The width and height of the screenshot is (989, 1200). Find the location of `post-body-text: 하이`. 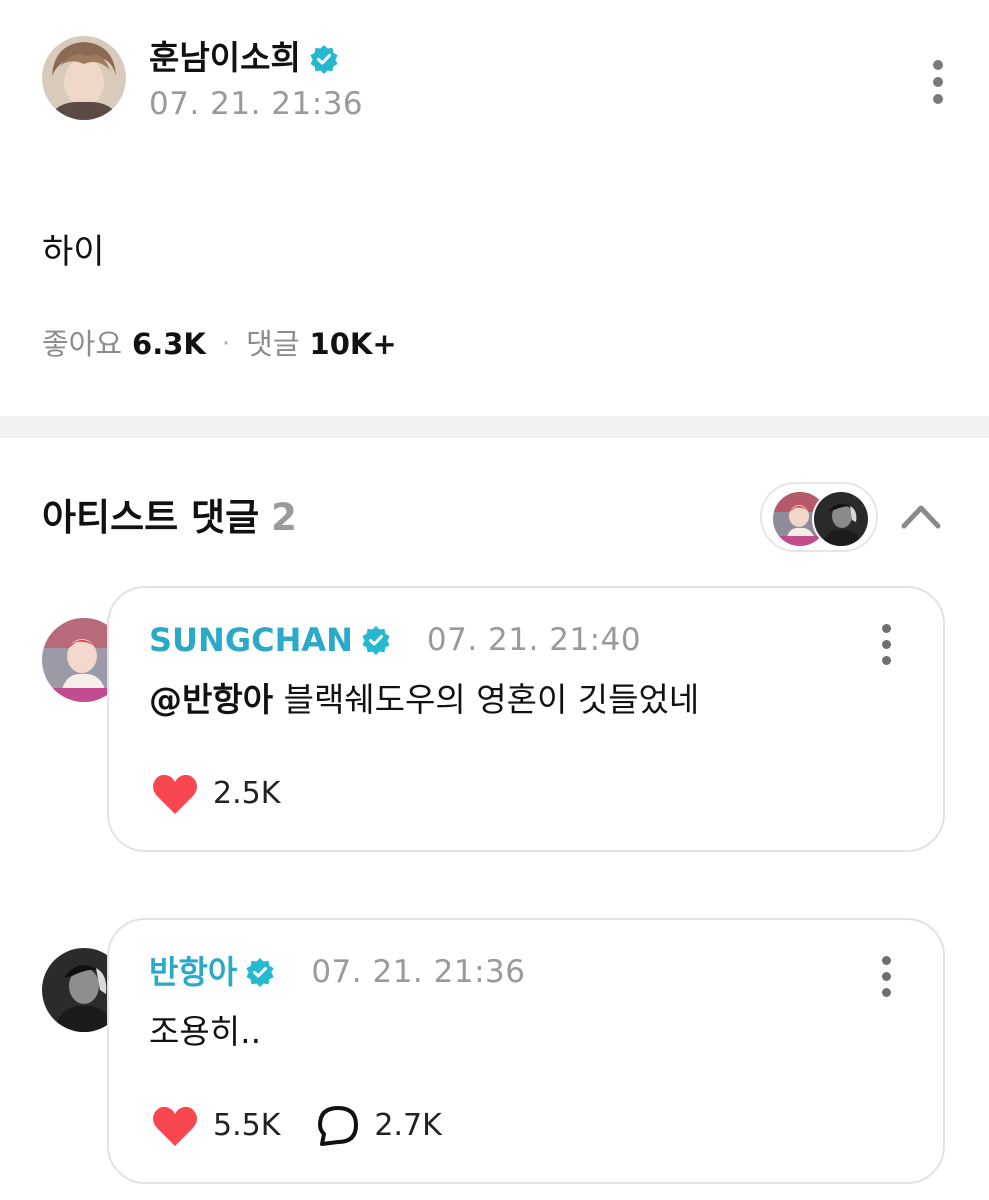

post-body-text: 하이 is located at coordinates (73, 252).